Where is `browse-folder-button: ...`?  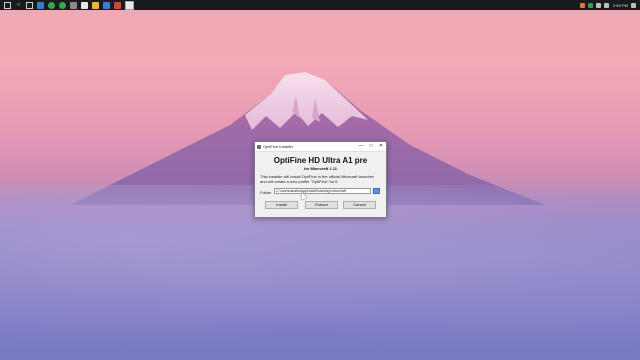
browse-folder-button: ... is located at coordinates (376, 191).